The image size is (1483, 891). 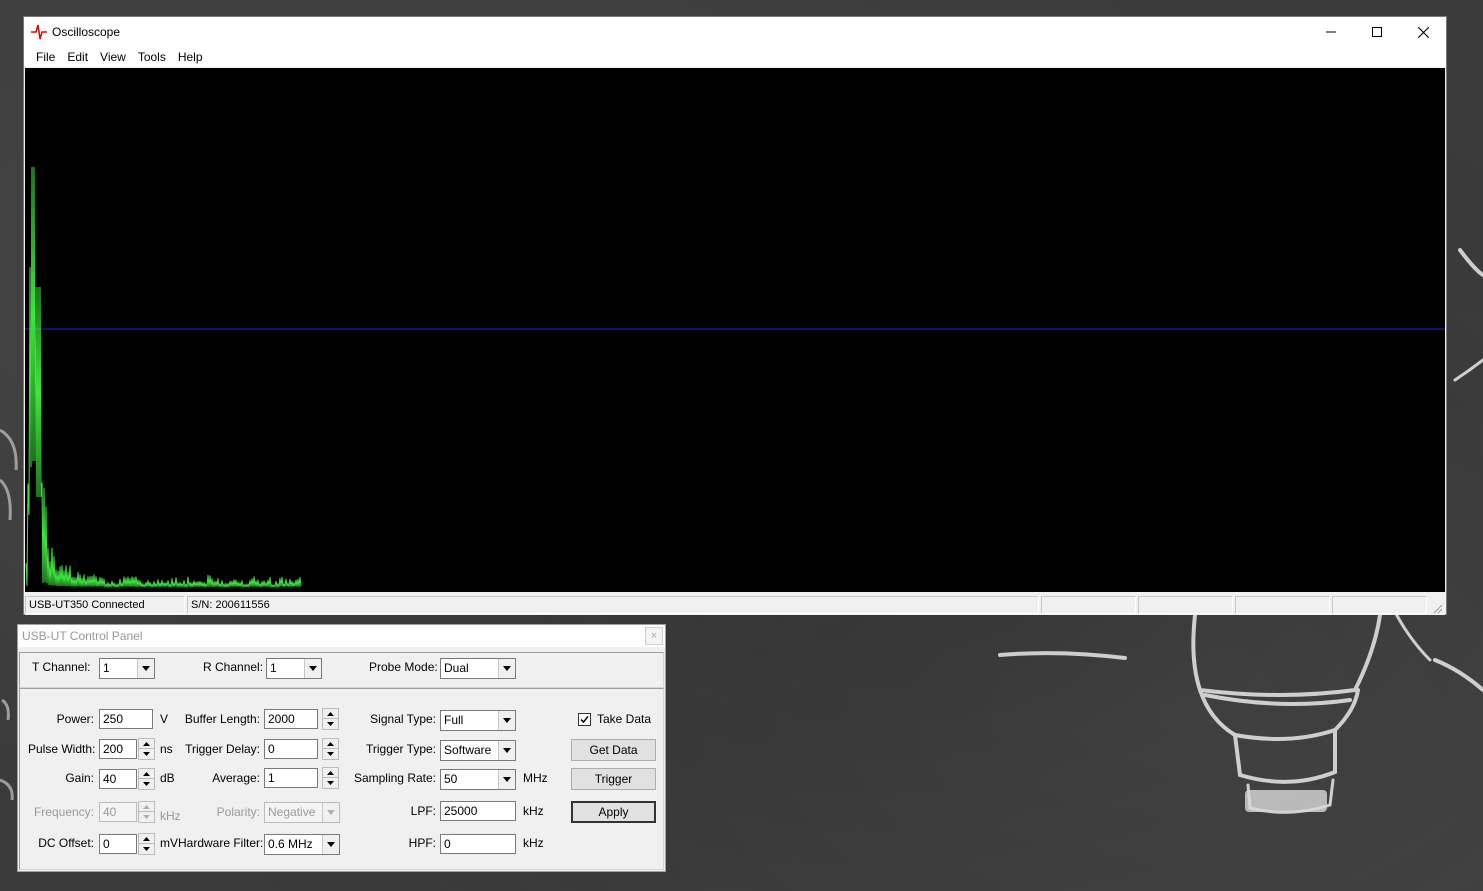 What do you see at coordinates (221, 843) in the screenshot?
I see `hardware-filter-label: Hardware Filter:` at bounding box center [221, 843].